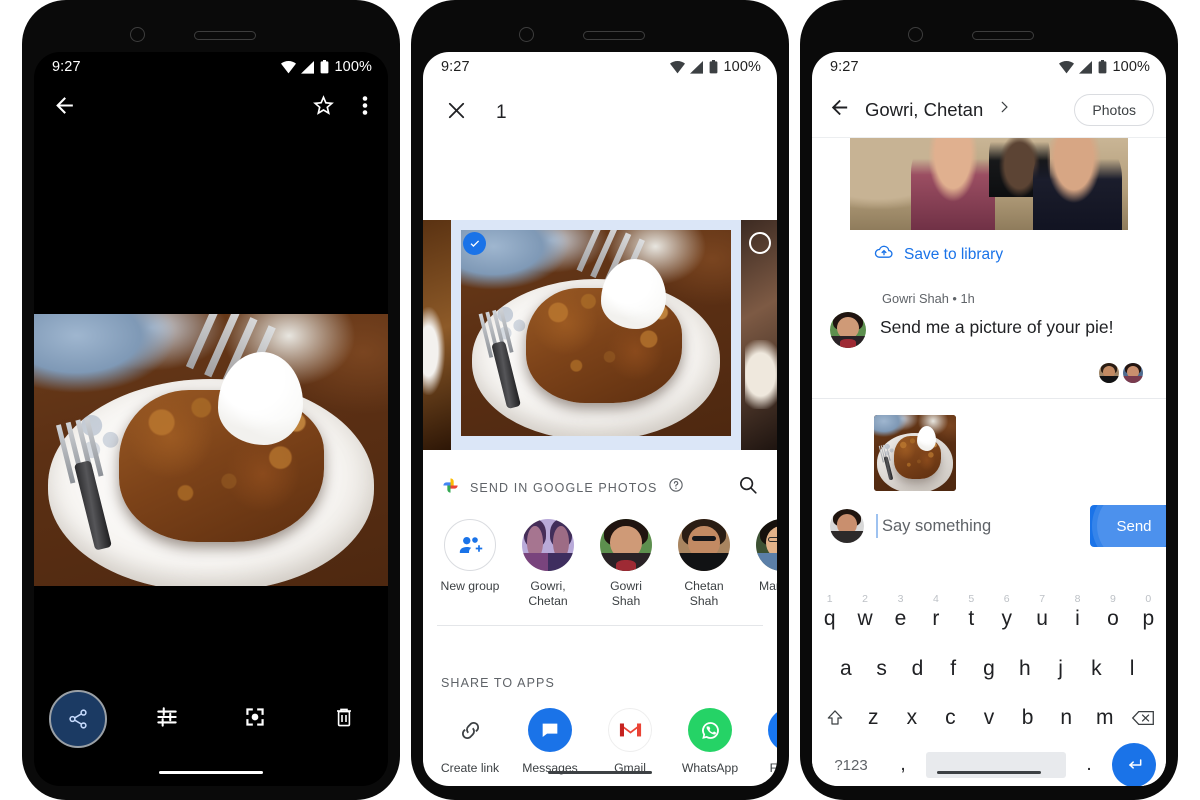  I want to click on tune-sliders-icon, so click(167, 719).